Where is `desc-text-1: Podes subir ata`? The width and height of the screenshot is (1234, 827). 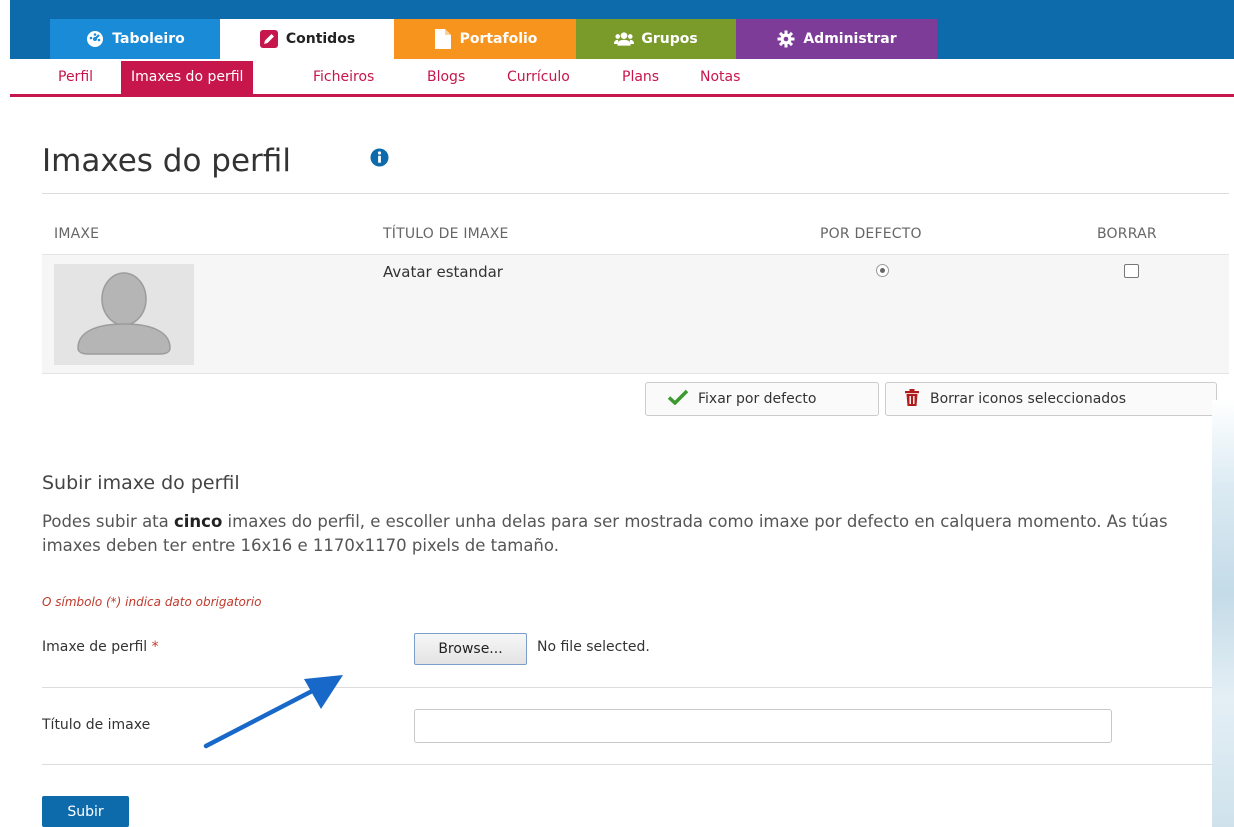
desc-text-1: Podes subir ata is located at coordinates (108, 521).